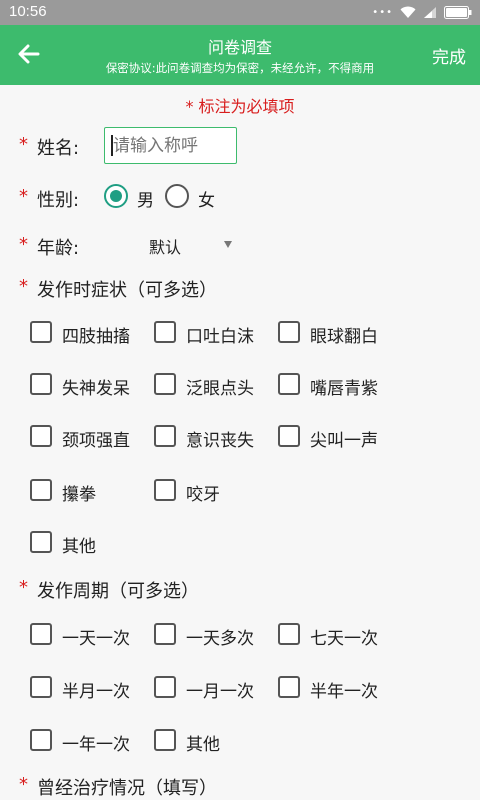 The height and width of the screenshot is (800, 480). Describe the element at coordinates (220, 438) in the screenshot. I see `symptom-label: 意识丧失` at that location.